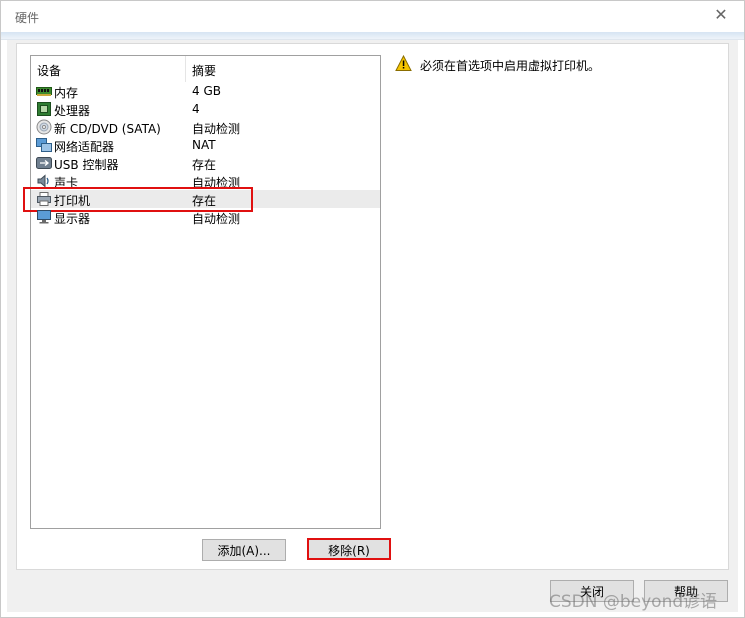 This screenshot has width=745, height=618. What do you see at coordinates (44, 109) in the screenshot?
I see `processor-icon` at bounding box center [44, 109].